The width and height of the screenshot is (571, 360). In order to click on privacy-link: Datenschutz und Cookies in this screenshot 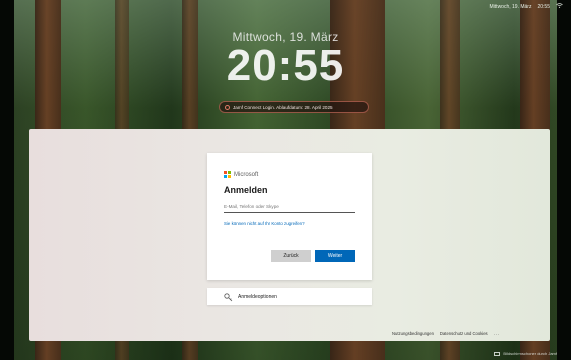, I will do `click(464, 333)`.